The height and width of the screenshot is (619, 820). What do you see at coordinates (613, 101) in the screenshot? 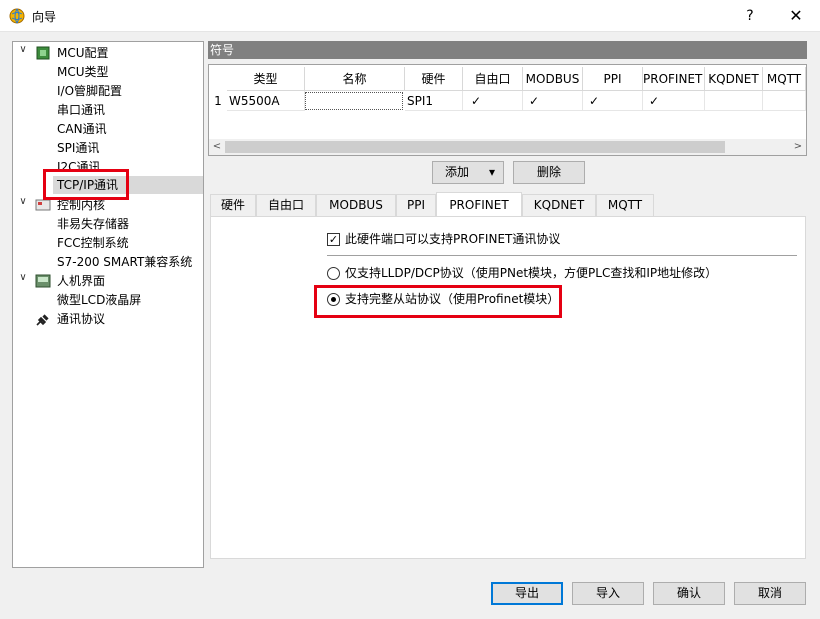
I see `cell-ppi-check: ✓` at bounding box center [613, 101].